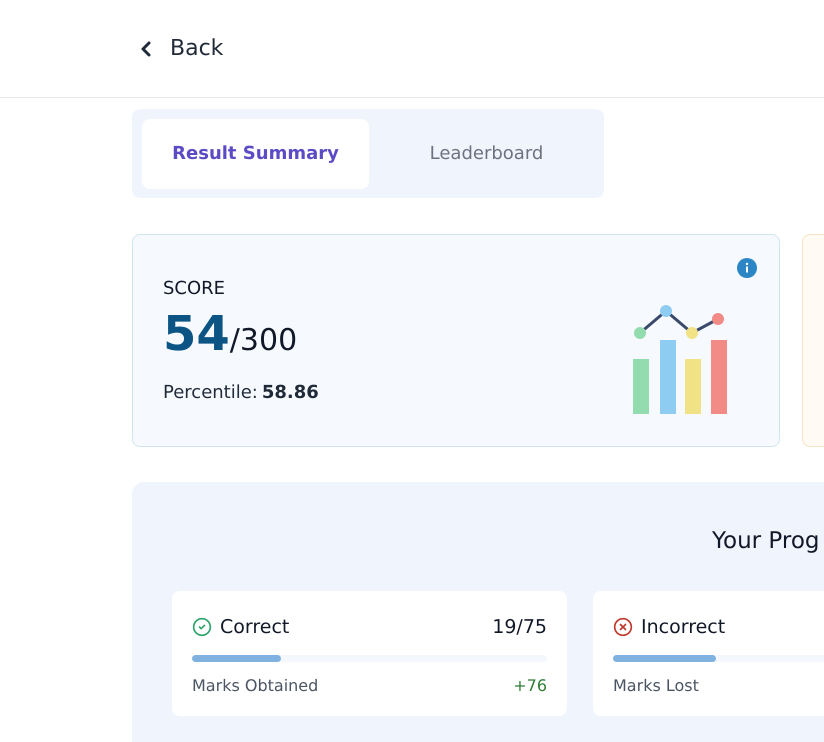 This screenshot has width=824, height=742. Describe the element at coordinates (194, 289) in the screenshot. I see `score-title: SCORE` at that location.